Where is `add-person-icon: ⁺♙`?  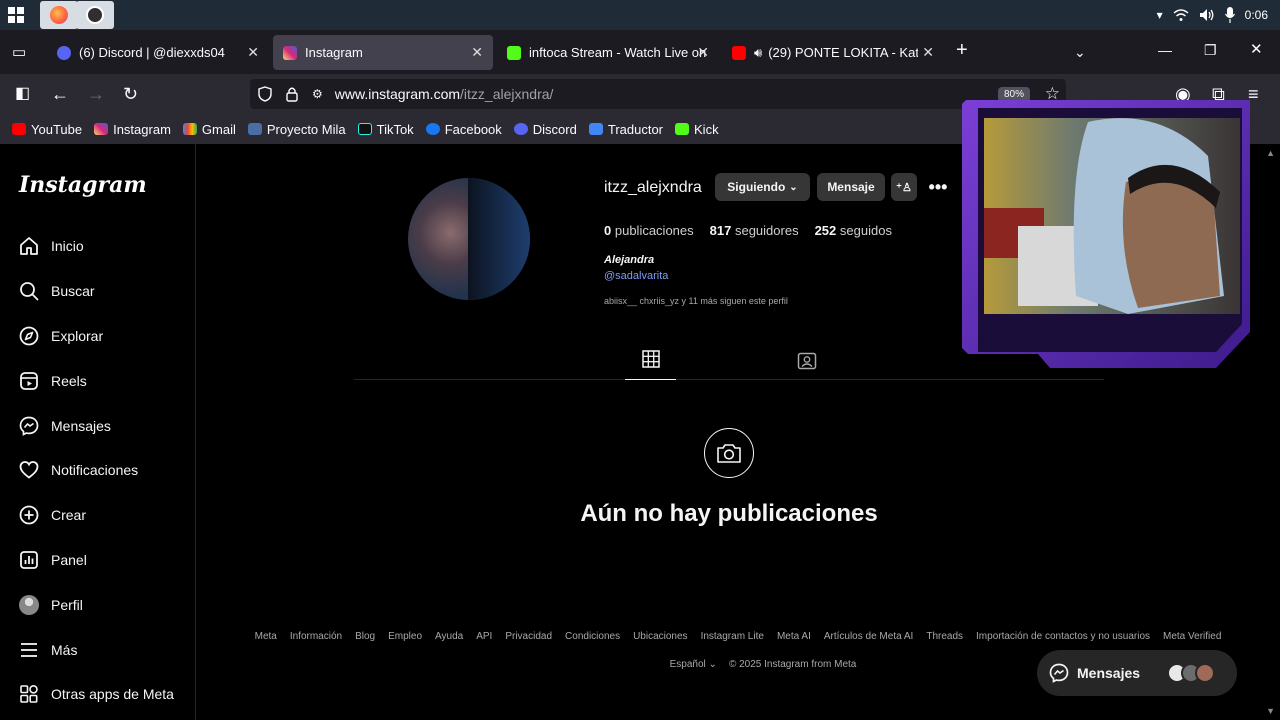
add-person-icon: ⁺♙ is located at coordinates (904, 187).